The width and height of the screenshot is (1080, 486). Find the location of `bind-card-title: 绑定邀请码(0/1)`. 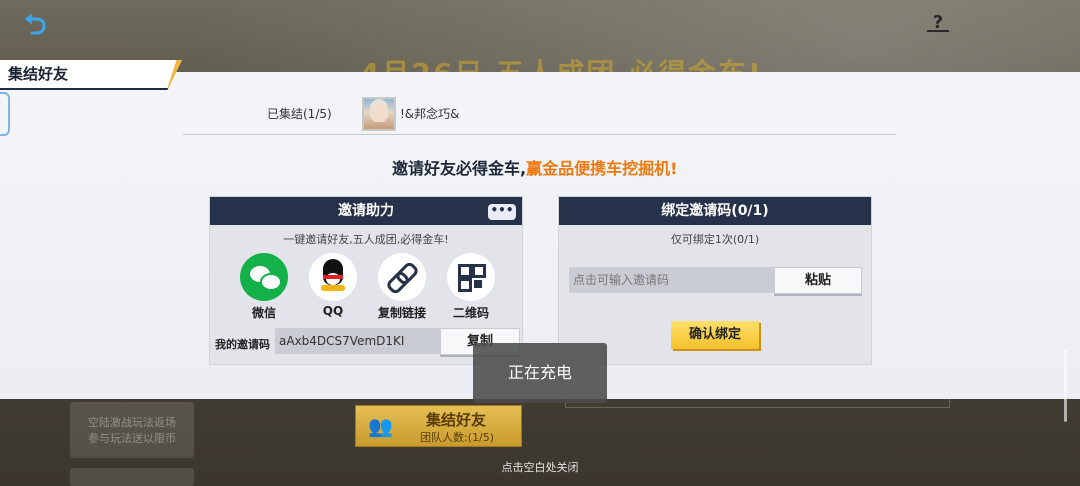

bind-card-title: 绑定邀请码(0/1) is located at coordinates (715, 211).